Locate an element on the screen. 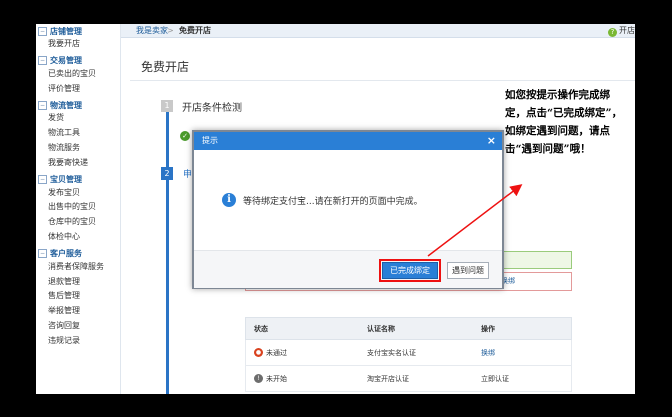  help-link: ? 开店 is located at coordinates (621, 30).